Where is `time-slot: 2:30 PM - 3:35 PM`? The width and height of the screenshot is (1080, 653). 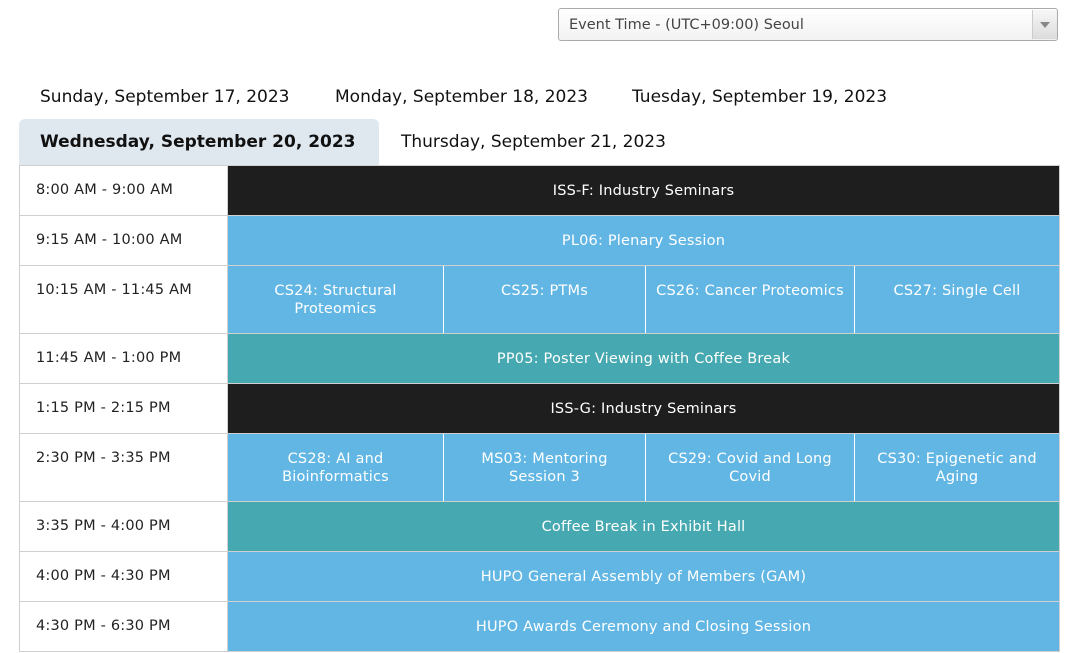
time-slot: 2:30 PM - 3:35 PM is located at coordinates (123, 467).